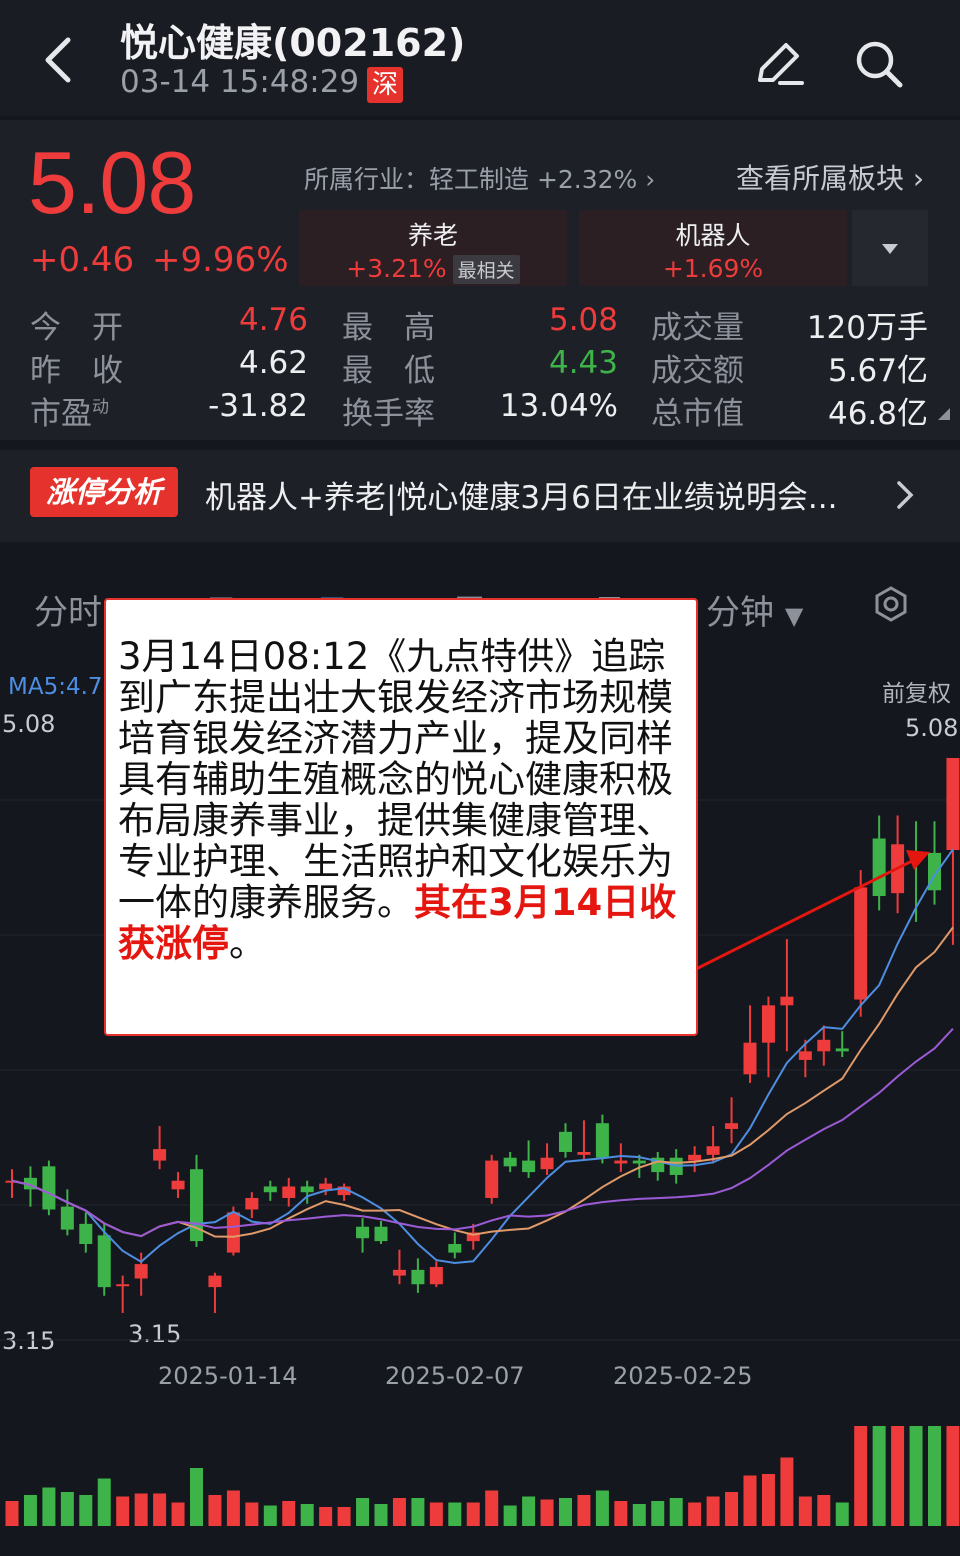 The width and height of the screenshot is (960, 1556). I want to click on tab-intraday: 分时, so click(68, 609).